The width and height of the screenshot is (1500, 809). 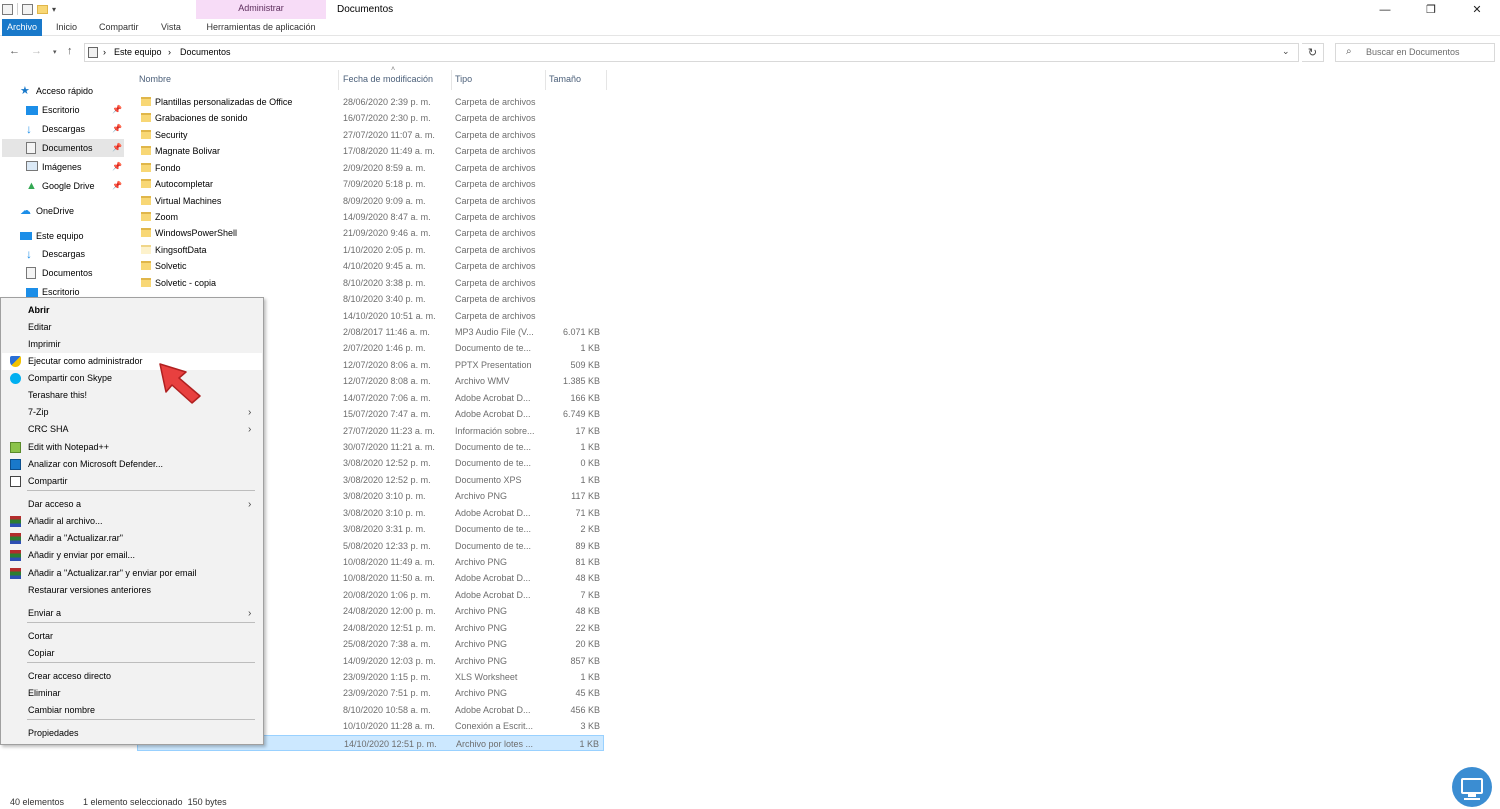 What do you see at coordinates (132, 412) in the screenshot?
I see `menu-item: 7-Zip ›` at bounding box center [132, 412].